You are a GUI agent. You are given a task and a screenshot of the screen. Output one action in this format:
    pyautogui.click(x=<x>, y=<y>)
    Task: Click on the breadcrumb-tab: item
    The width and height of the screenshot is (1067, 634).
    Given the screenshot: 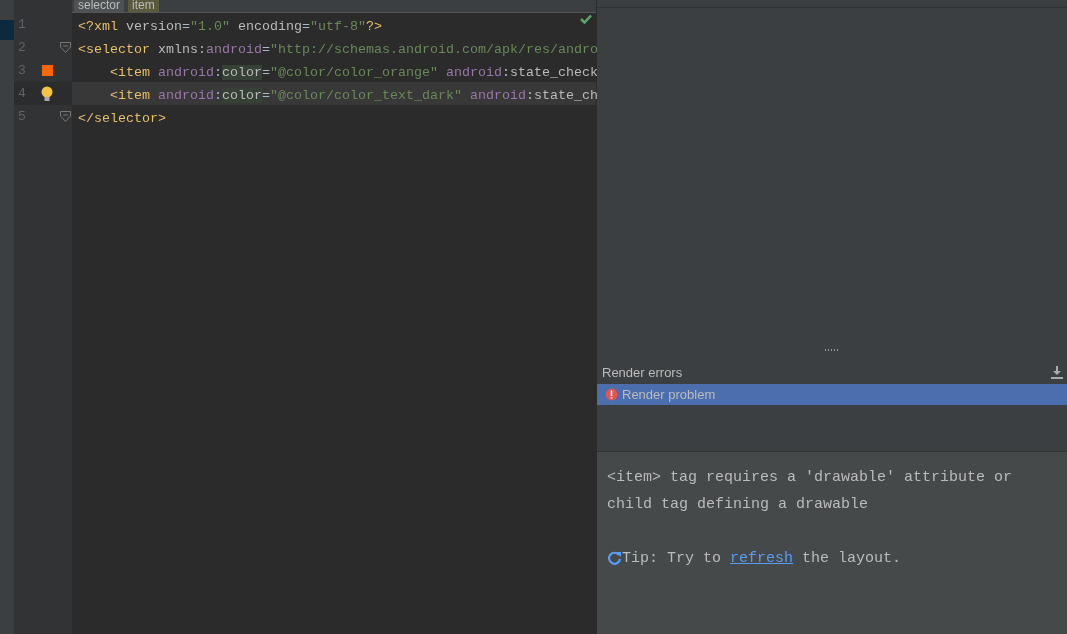 What is the action you would take?
    pyautogui.click(x=143, y=6)
    